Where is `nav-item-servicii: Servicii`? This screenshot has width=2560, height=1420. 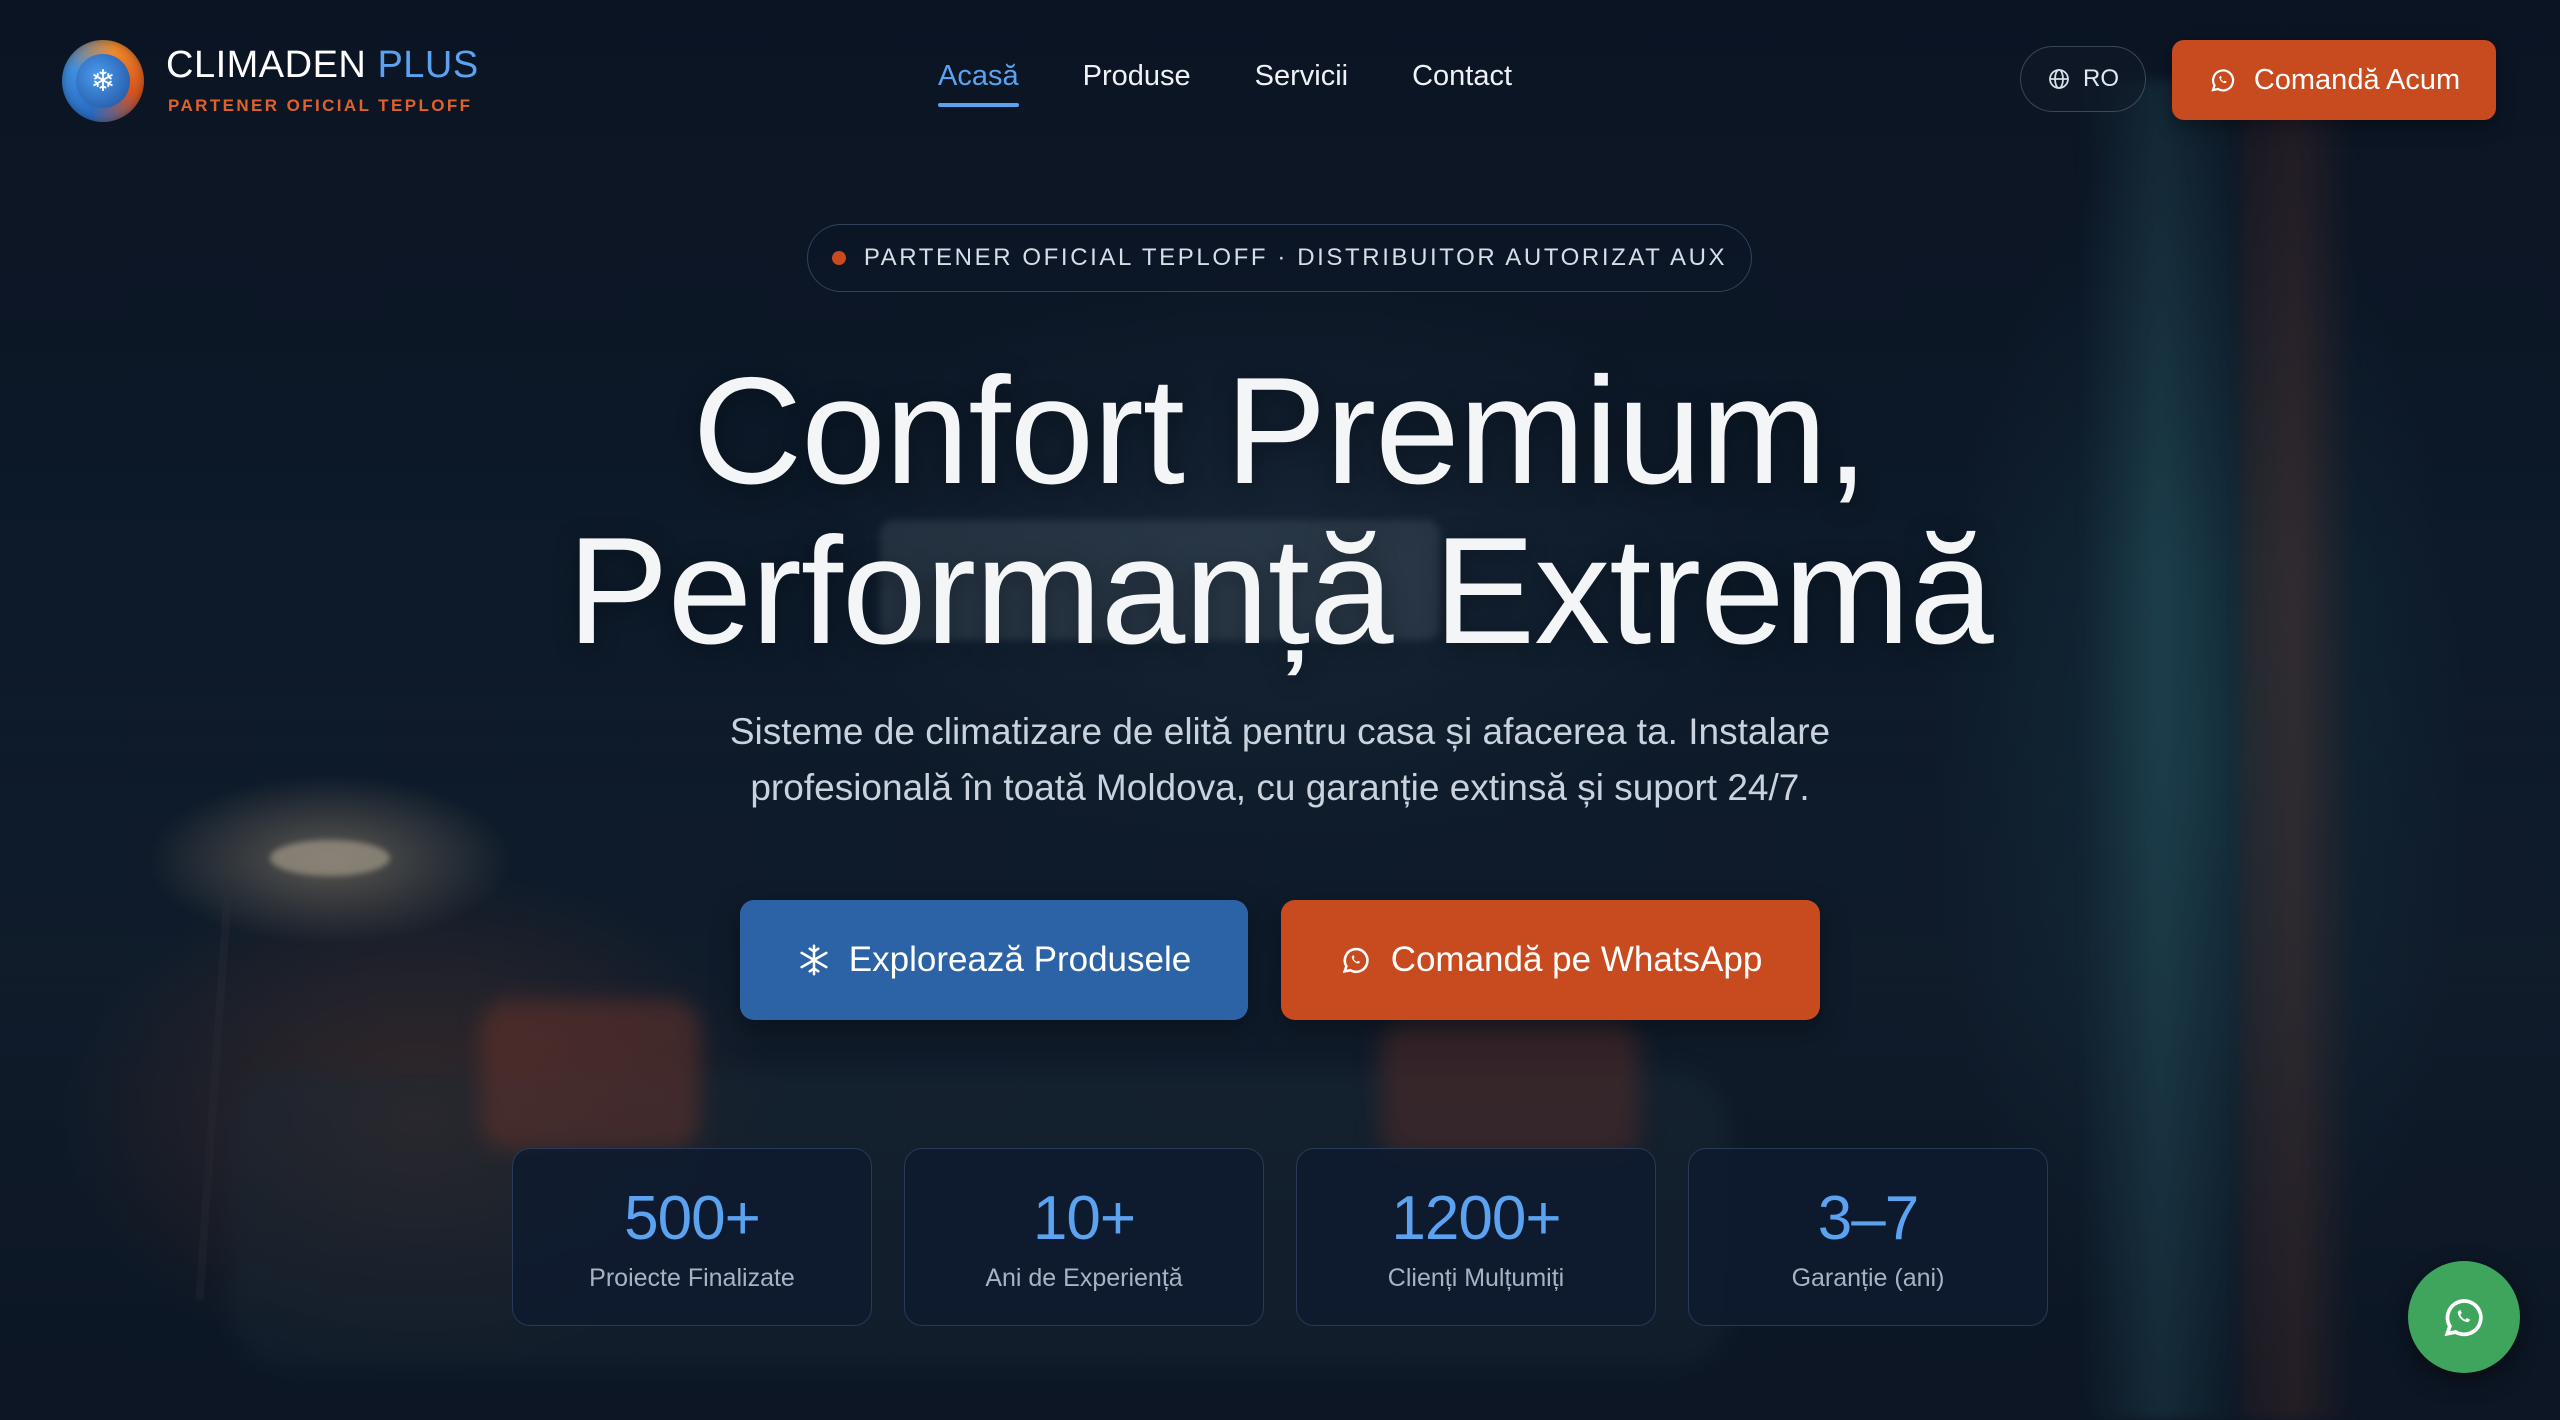 nav-item-servicii: Servicii is located at coordinates (1301, 83).